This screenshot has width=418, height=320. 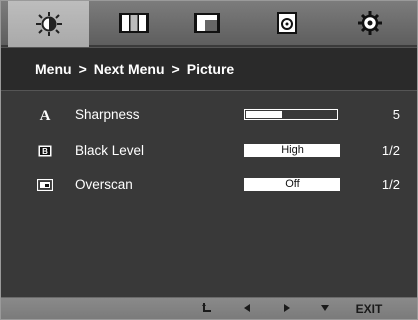 I want to click on right-button, so click(x=287, y=308).